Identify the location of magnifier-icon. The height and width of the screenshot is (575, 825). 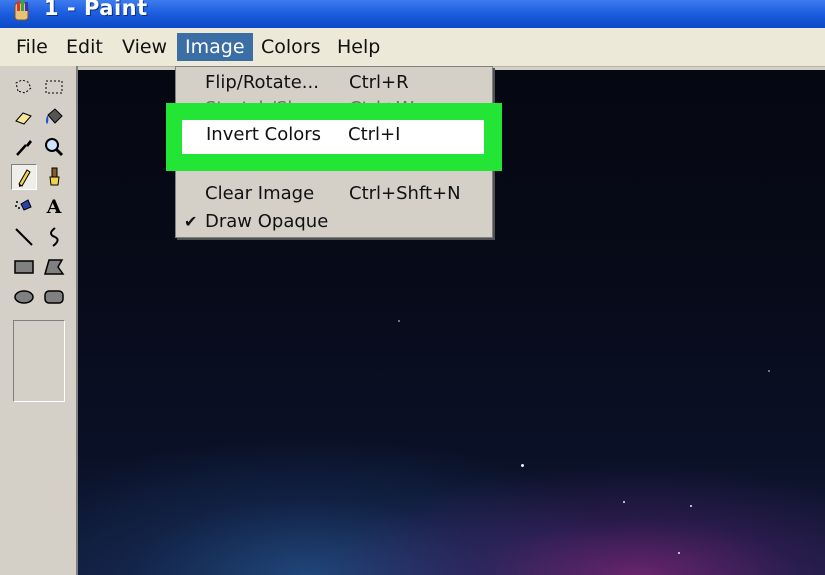
(54, 147).